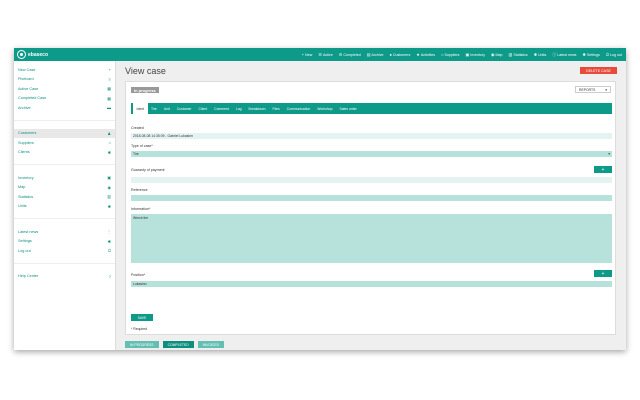  What do you see at coordinates (24, 152) in the screenshot?
I see `sidebar-item-label: Clients` at bounding box center [24, 152].